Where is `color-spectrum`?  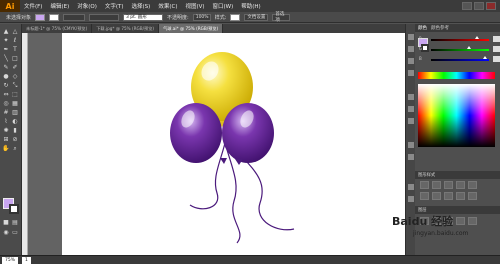 color-spectrum is located at coordinates (456, 115).